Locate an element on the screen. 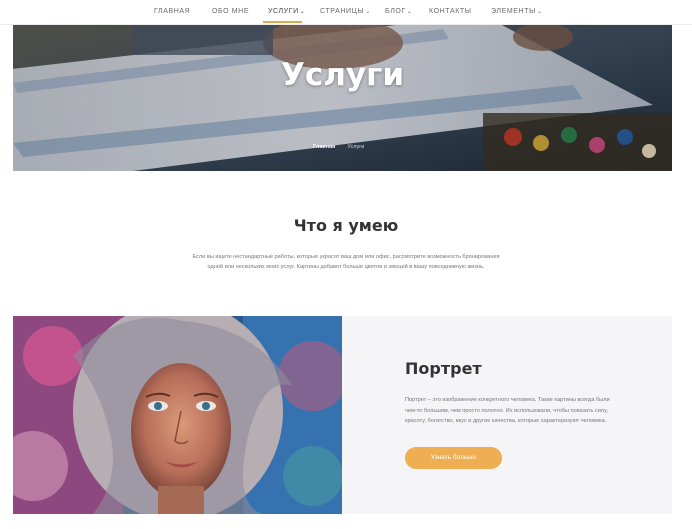 This screenshot has width=692, height=529. active-nav-indicator is located at coordinates (282, 22).